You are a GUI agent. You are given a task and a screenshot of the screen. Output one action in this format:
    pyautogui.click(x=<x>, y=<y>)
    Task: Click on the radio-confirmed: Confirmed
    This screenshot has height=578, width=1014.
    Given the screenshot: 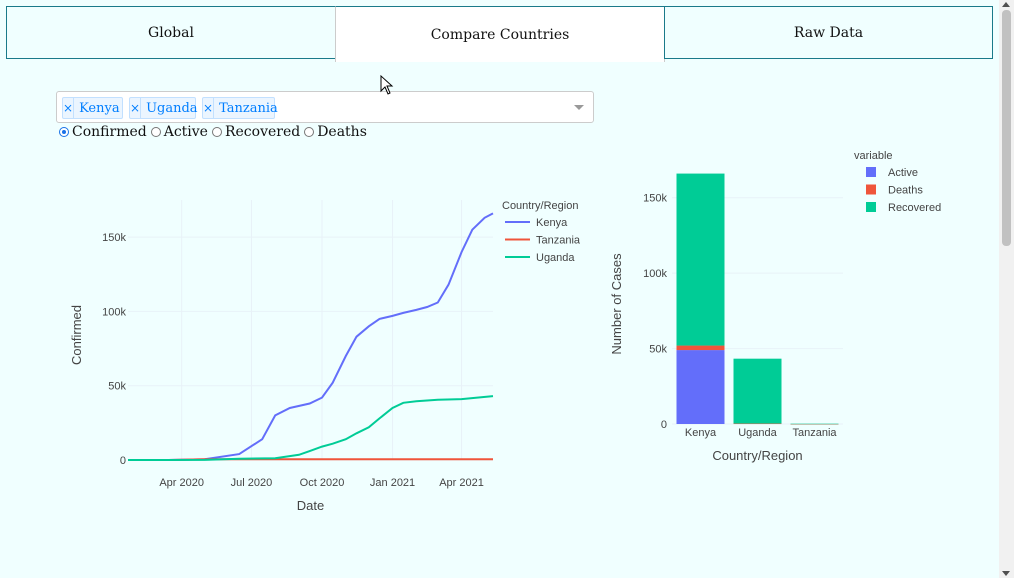 What is the action you would take?
    pyautogui.click(x=103, y=132)
    